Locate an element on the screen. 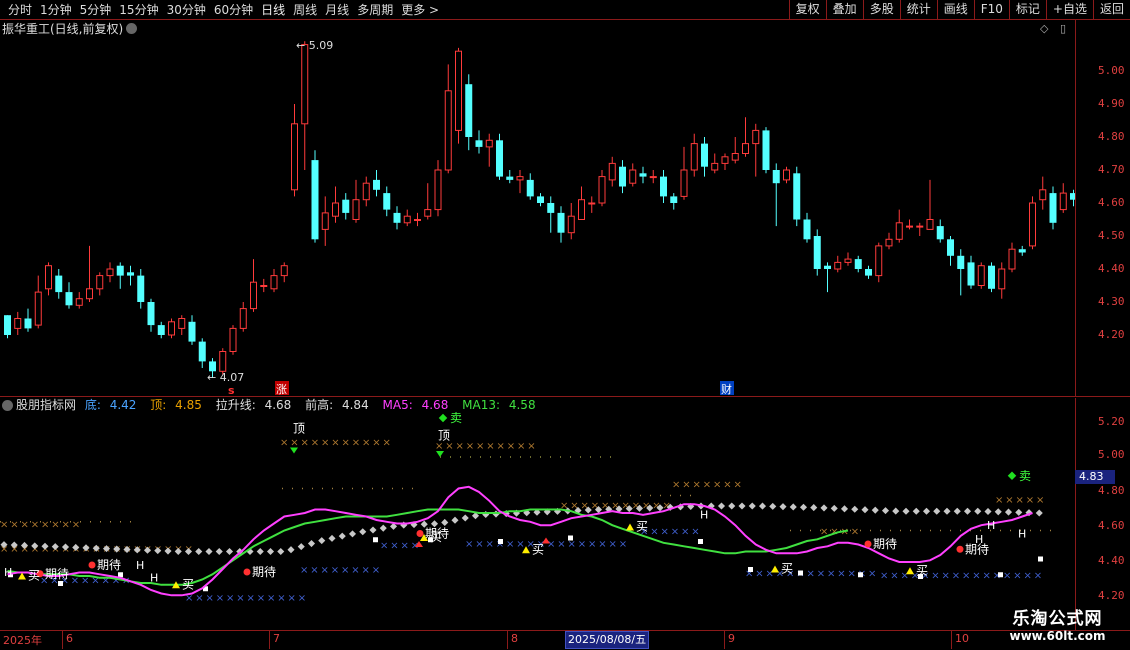 The height and width of the screenshot is (650, 1130). draw-line-button: 画线 is located at coordinates (955, 10).